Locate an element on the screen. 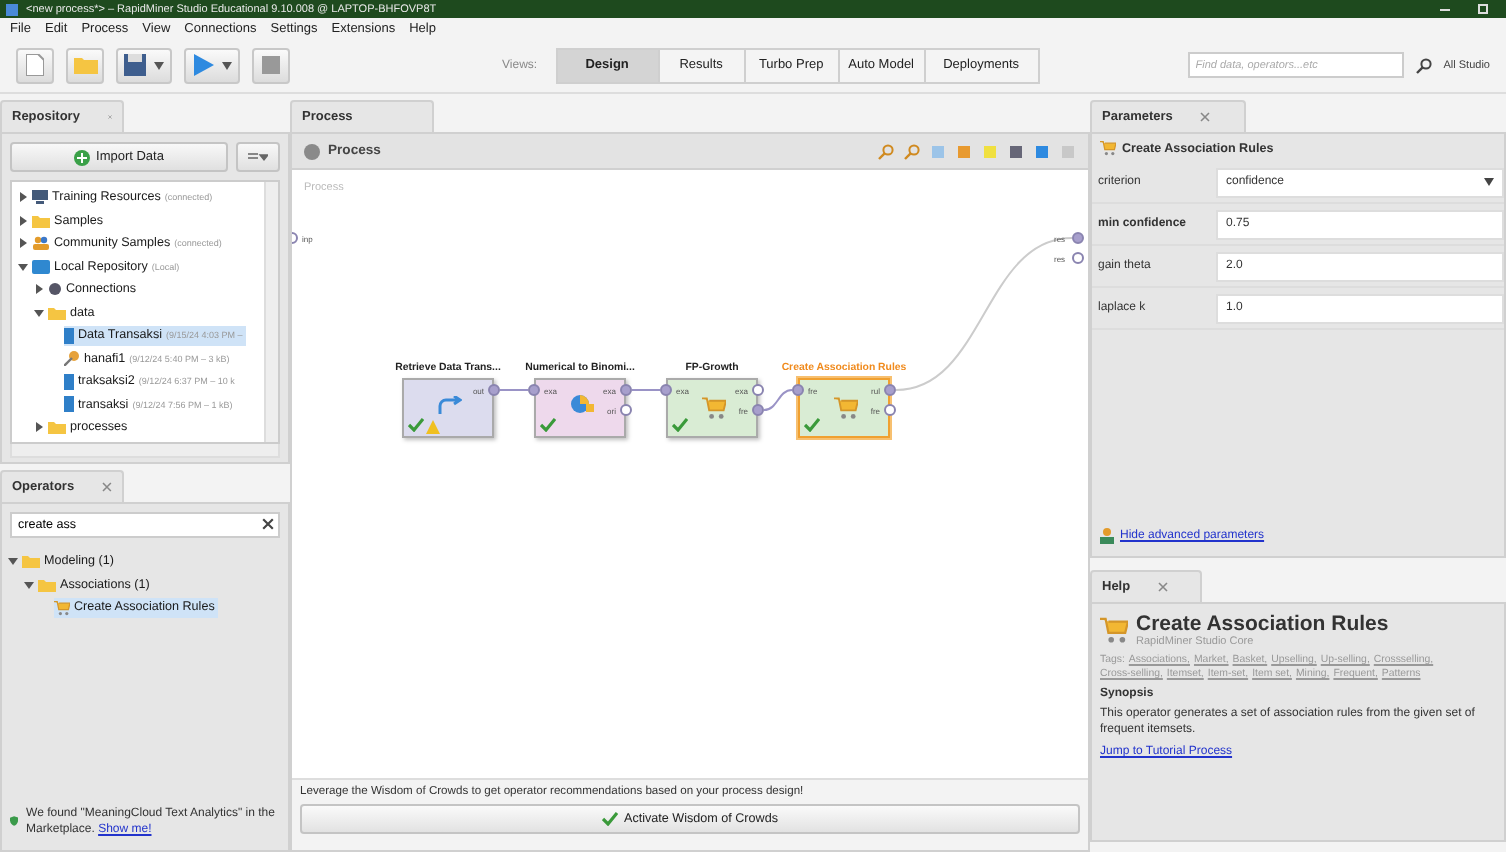 The height and width of the screenshot is (852, 1506). save-button is located at coordinates (144, 65).